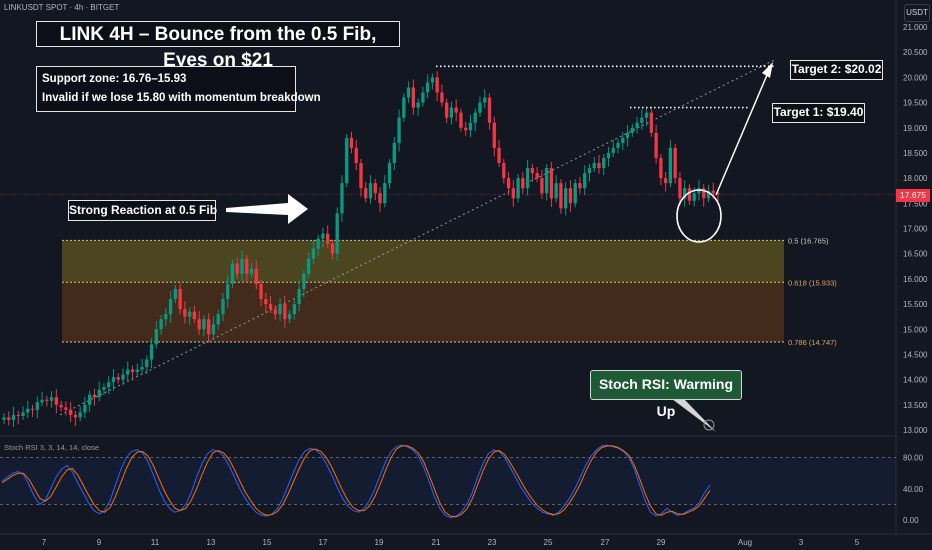  Describe the element at coordinates (51, 447) in the screenshot. I see `stoch-label: Stoch RSI 3, 3, 14, 14, close` at that location.